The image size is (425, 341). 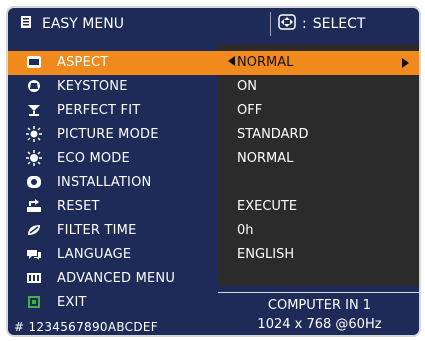 What do you see at coordinates (339, 24) in the screenshot?
I see `select-label: SELECT` at bounding box center [339, 24].